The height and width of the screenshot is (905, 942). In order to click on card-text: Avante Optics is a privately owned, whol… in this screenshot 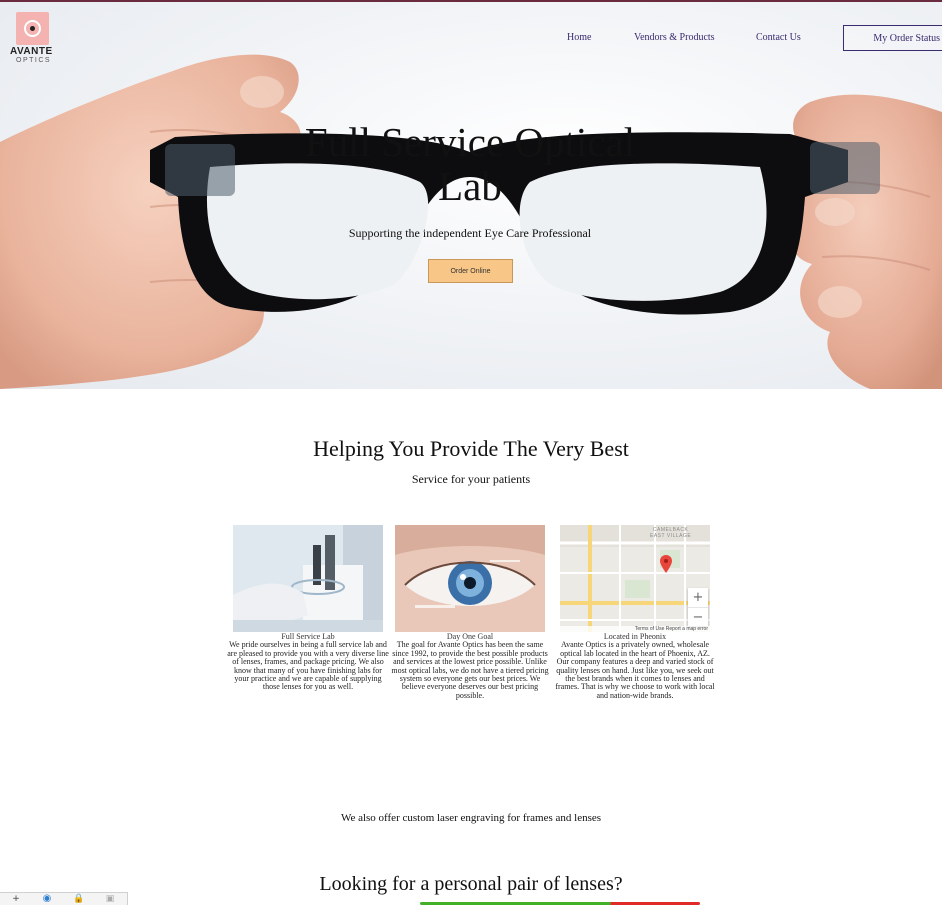, I will do `click(635, 670)`.